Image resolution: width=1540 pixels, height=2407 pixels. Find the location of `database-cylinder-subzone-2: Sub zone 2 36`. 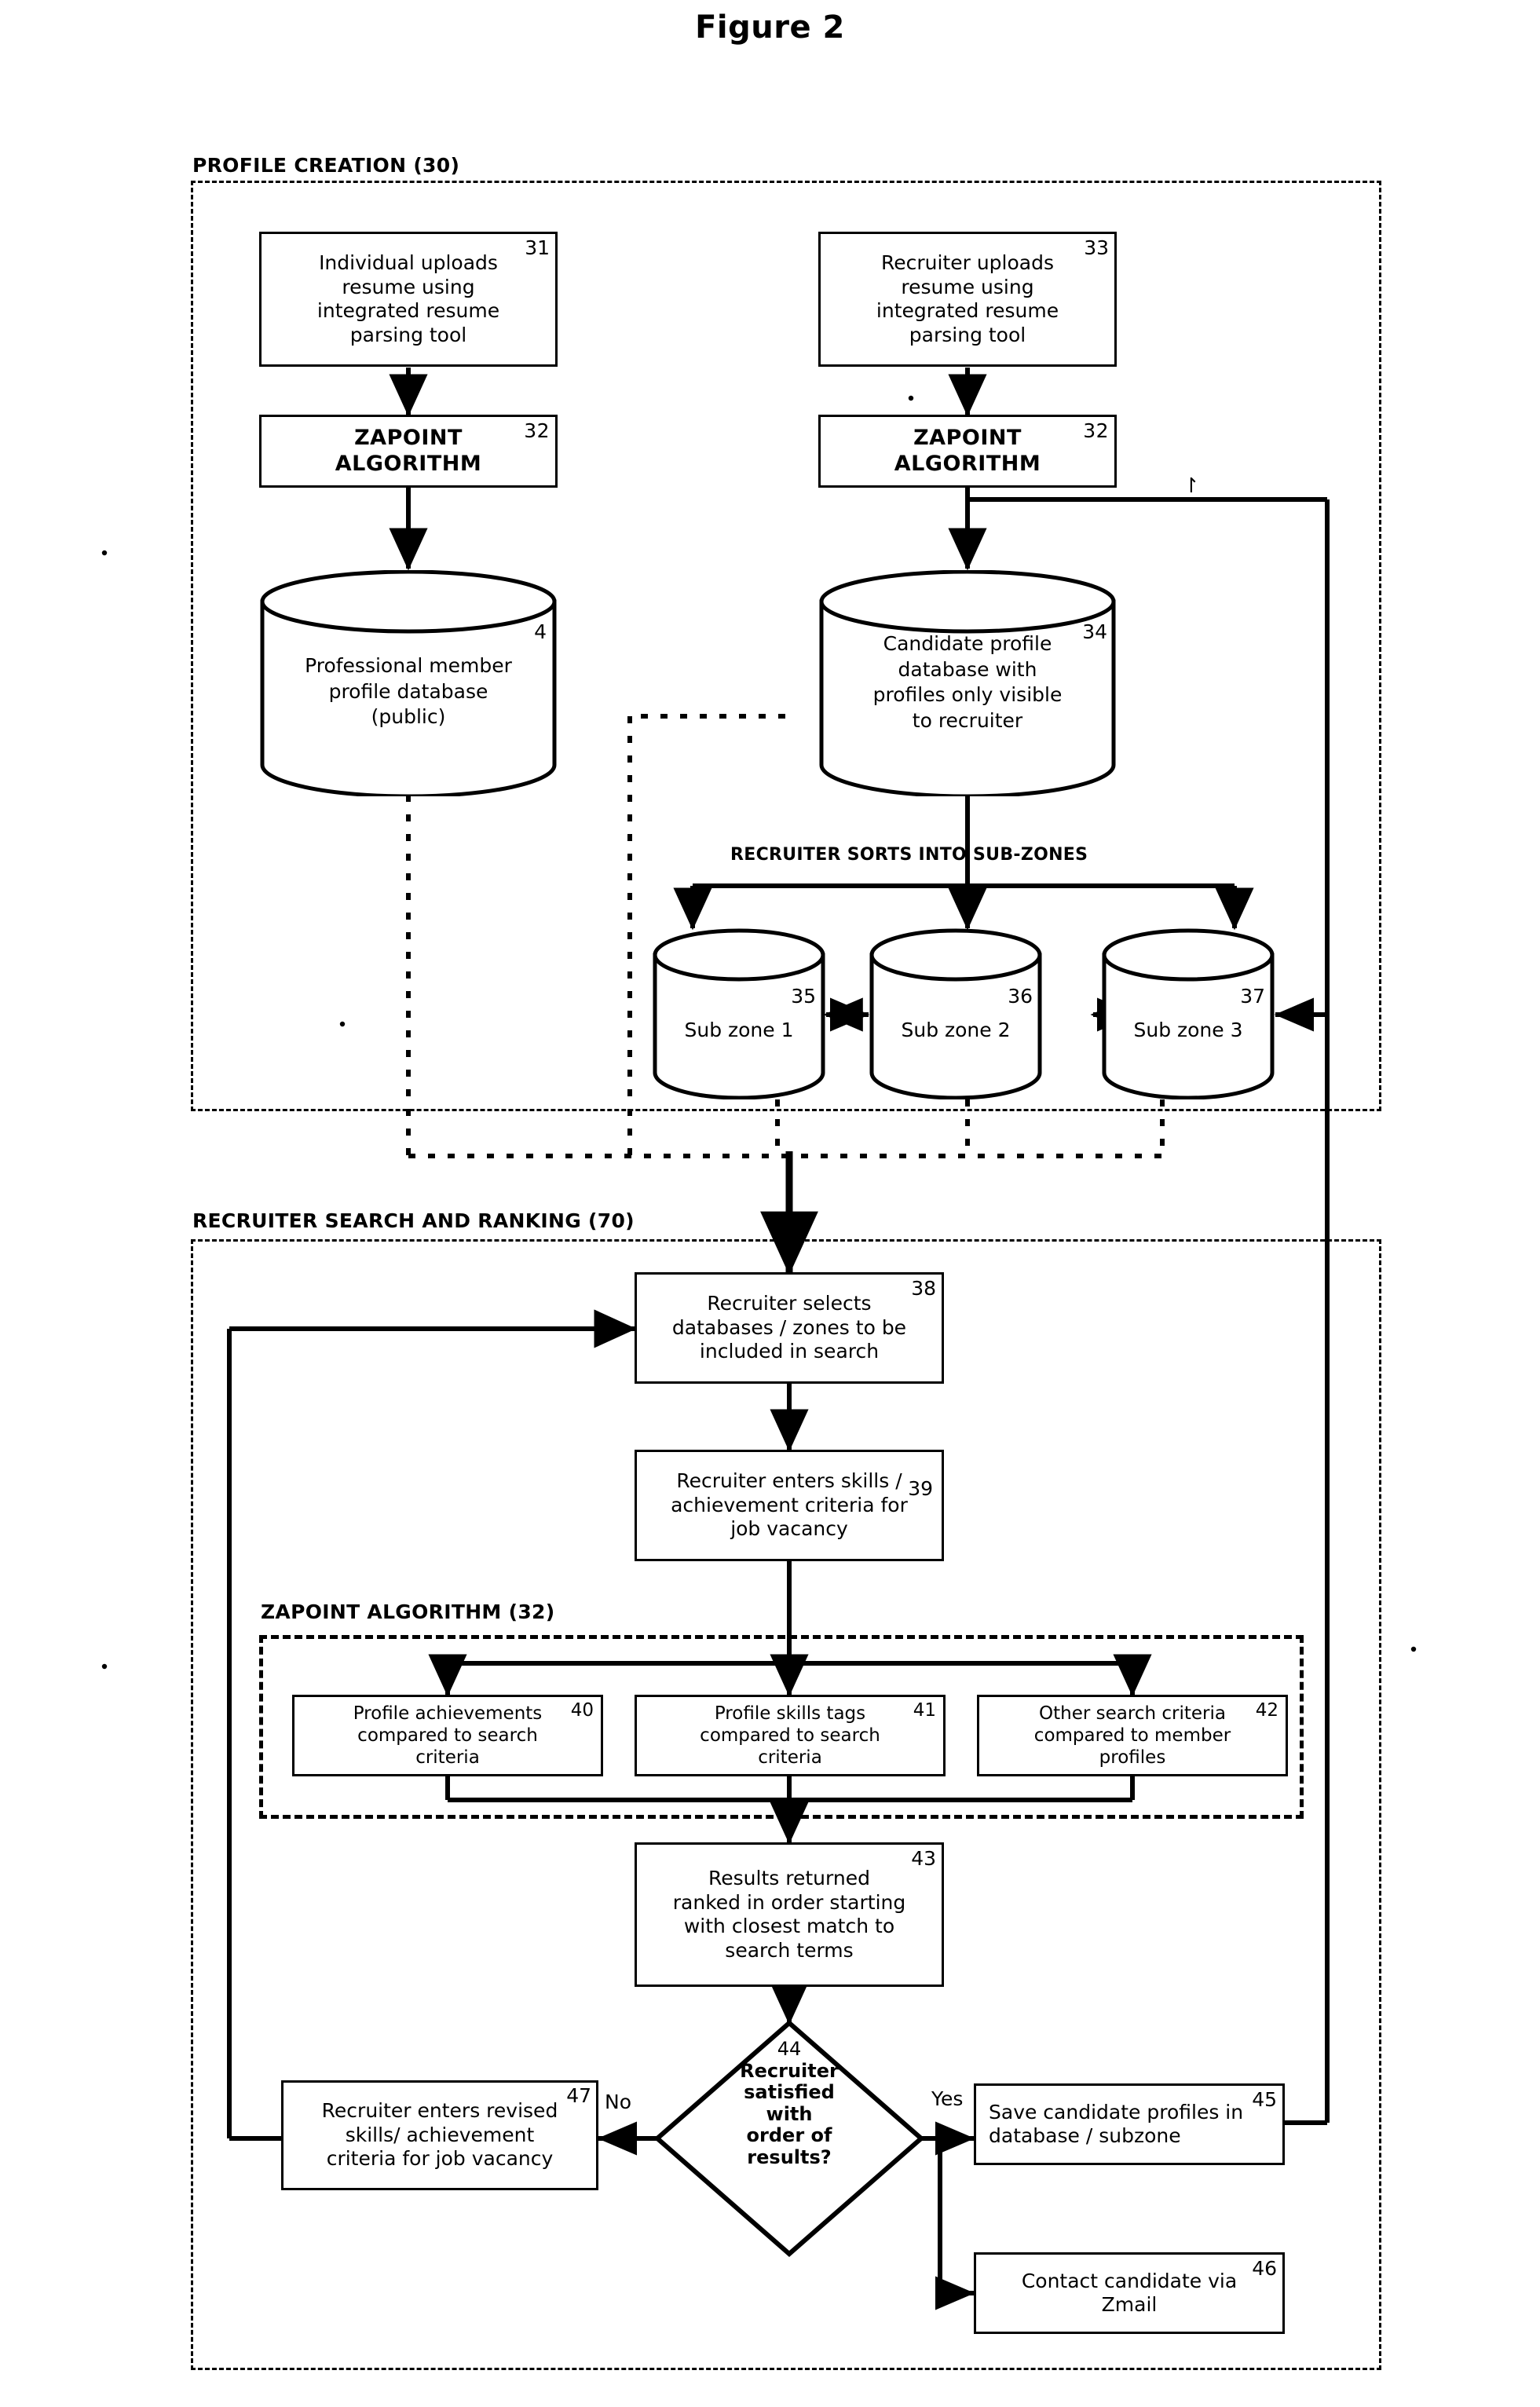

database-cylinder-subzone-2: Sub zone 2 36 is located at coordinates (956, 1014).